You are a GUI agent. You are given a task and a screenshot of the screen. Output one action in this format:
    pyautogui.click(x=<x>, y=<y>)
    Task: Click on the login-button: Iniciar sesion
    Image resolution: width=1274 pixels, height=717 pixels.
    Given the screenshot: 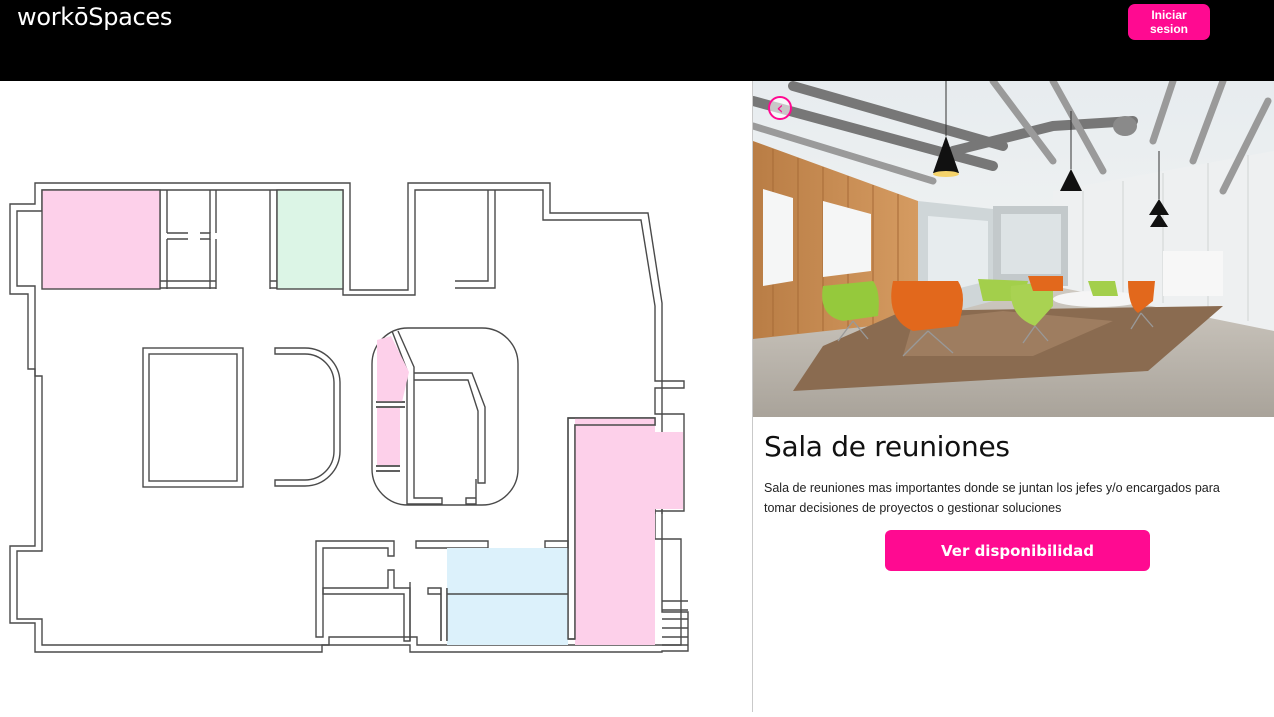 What is the action you would take?
    pyautogui.click(x=1169, y=22)
    